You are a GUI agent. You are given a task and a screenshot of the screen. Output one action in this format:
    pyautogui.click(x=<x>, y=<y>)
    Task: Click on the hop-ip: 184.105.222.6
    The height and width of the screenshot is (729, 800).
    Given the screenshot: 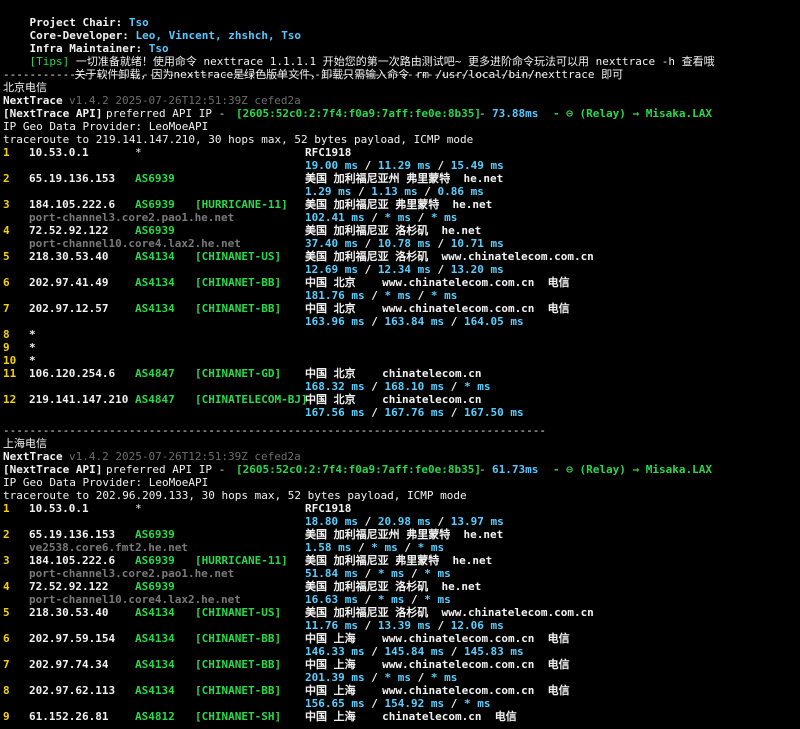 What is the action you would take?
    pyautogui.click(x=72, y=204)
    